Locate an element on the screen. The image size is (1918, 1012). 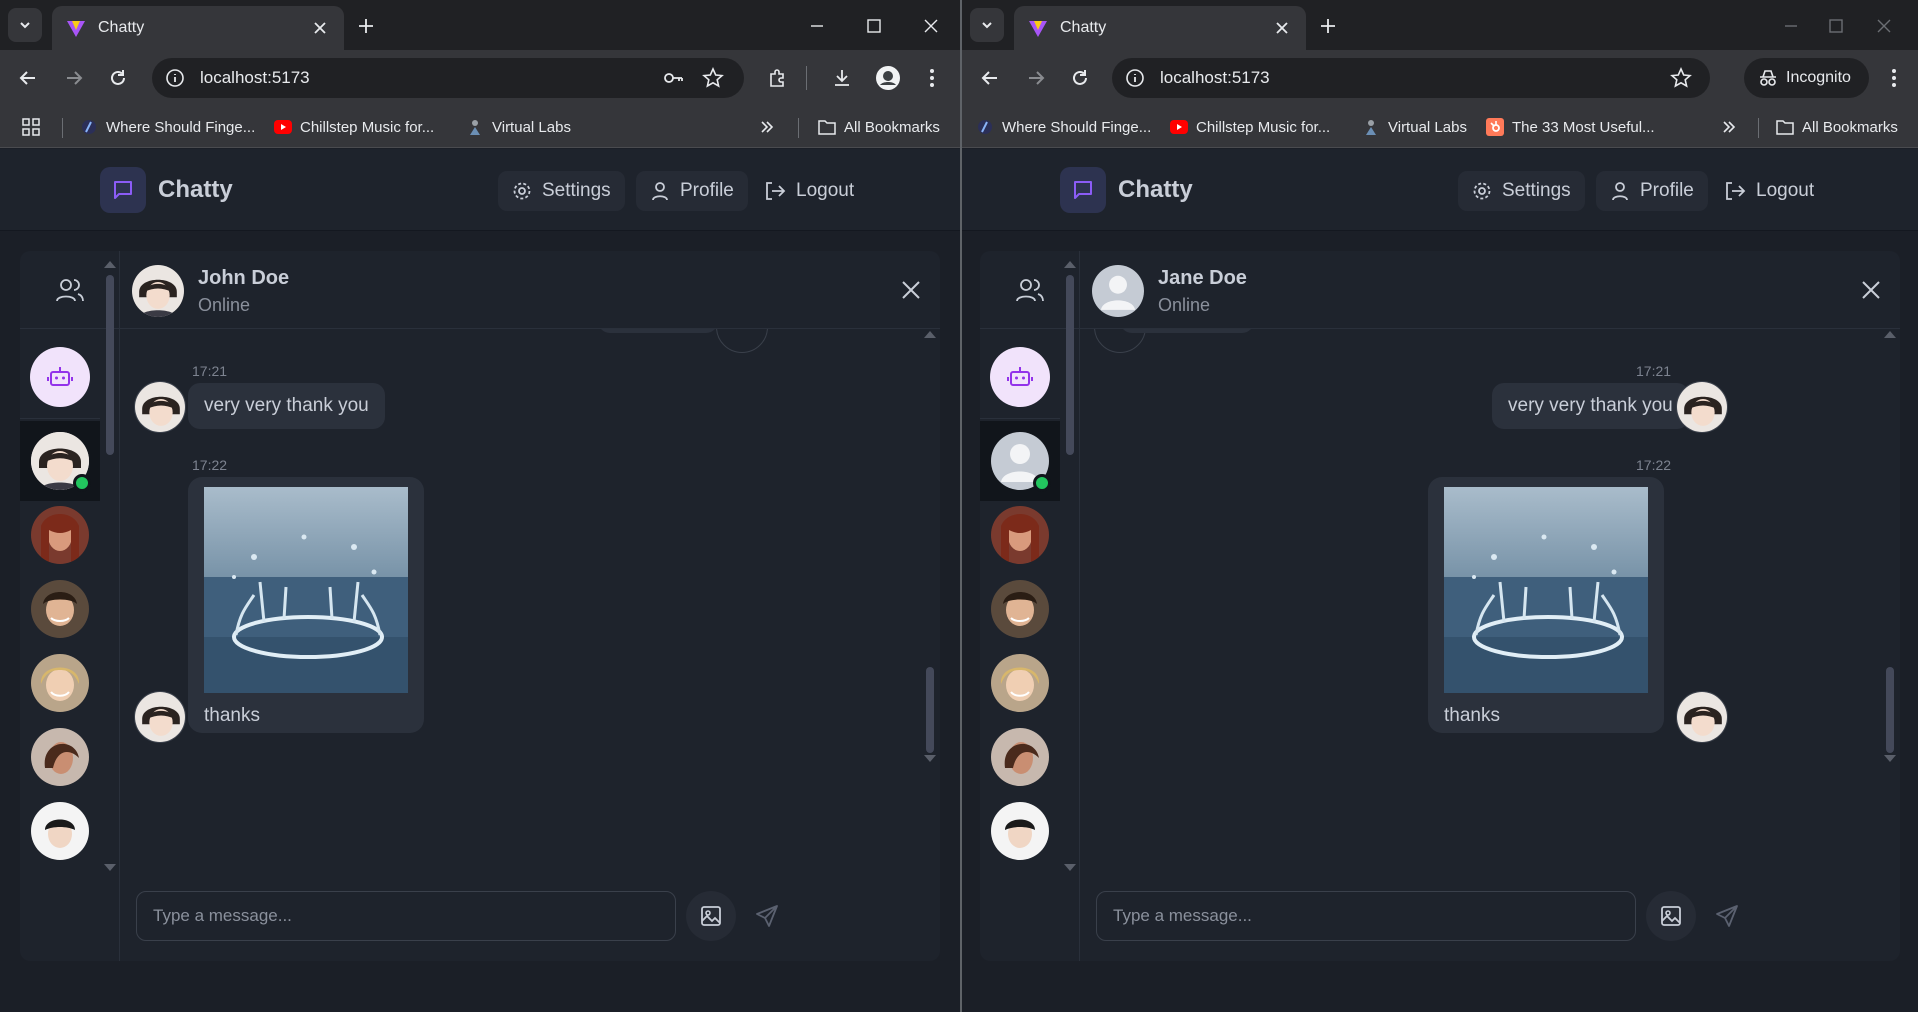
key-icon is located at coordinates (673, 78).